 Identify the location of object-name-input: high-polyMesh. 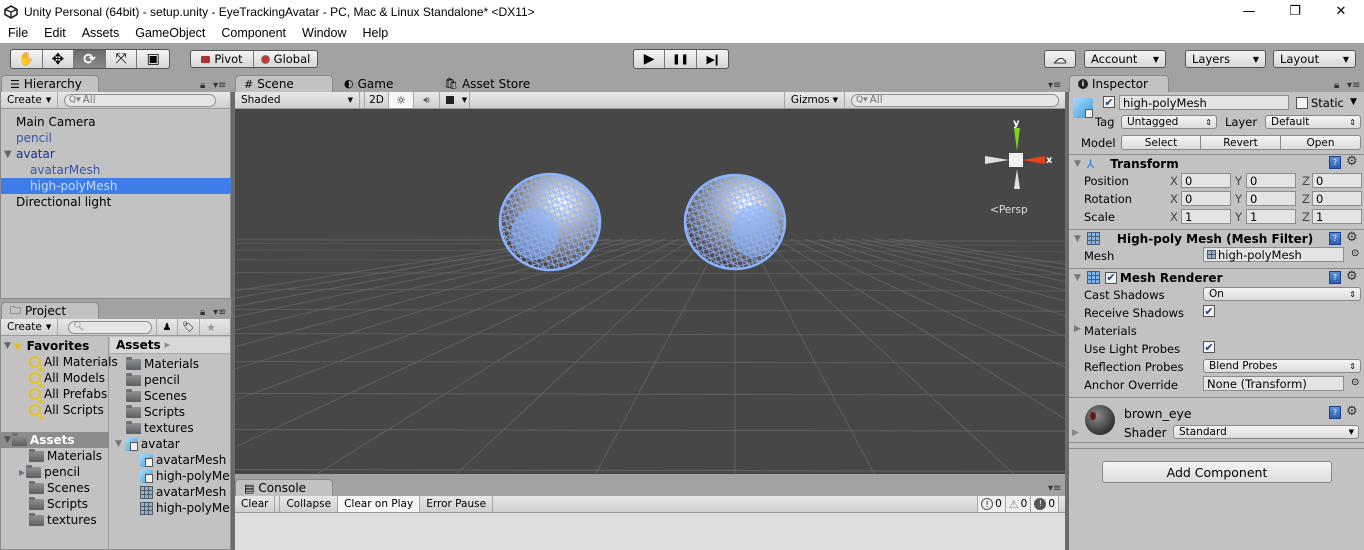
(1204, 102).